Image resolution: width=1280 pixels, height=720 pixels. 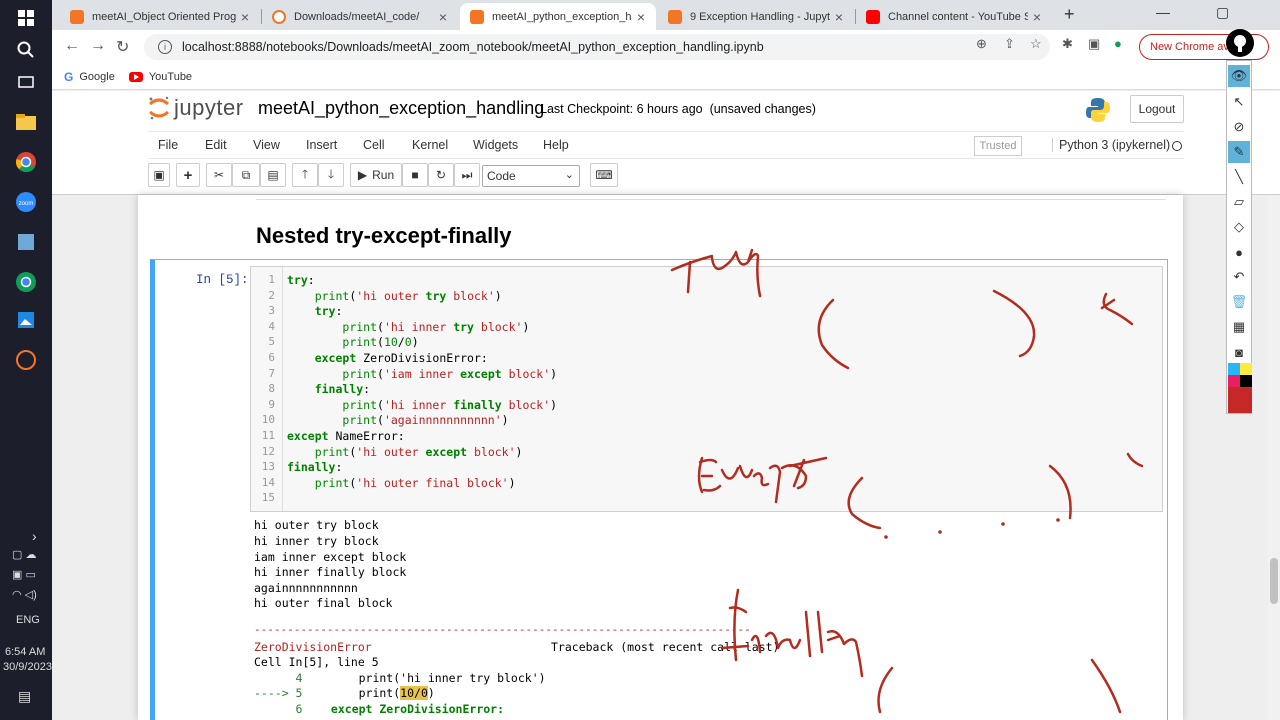 What do you see at coordinates (467, 175) in the screenshot?
I see `restart-run-all-icon: ⏭` at bounding box center [467, 175].